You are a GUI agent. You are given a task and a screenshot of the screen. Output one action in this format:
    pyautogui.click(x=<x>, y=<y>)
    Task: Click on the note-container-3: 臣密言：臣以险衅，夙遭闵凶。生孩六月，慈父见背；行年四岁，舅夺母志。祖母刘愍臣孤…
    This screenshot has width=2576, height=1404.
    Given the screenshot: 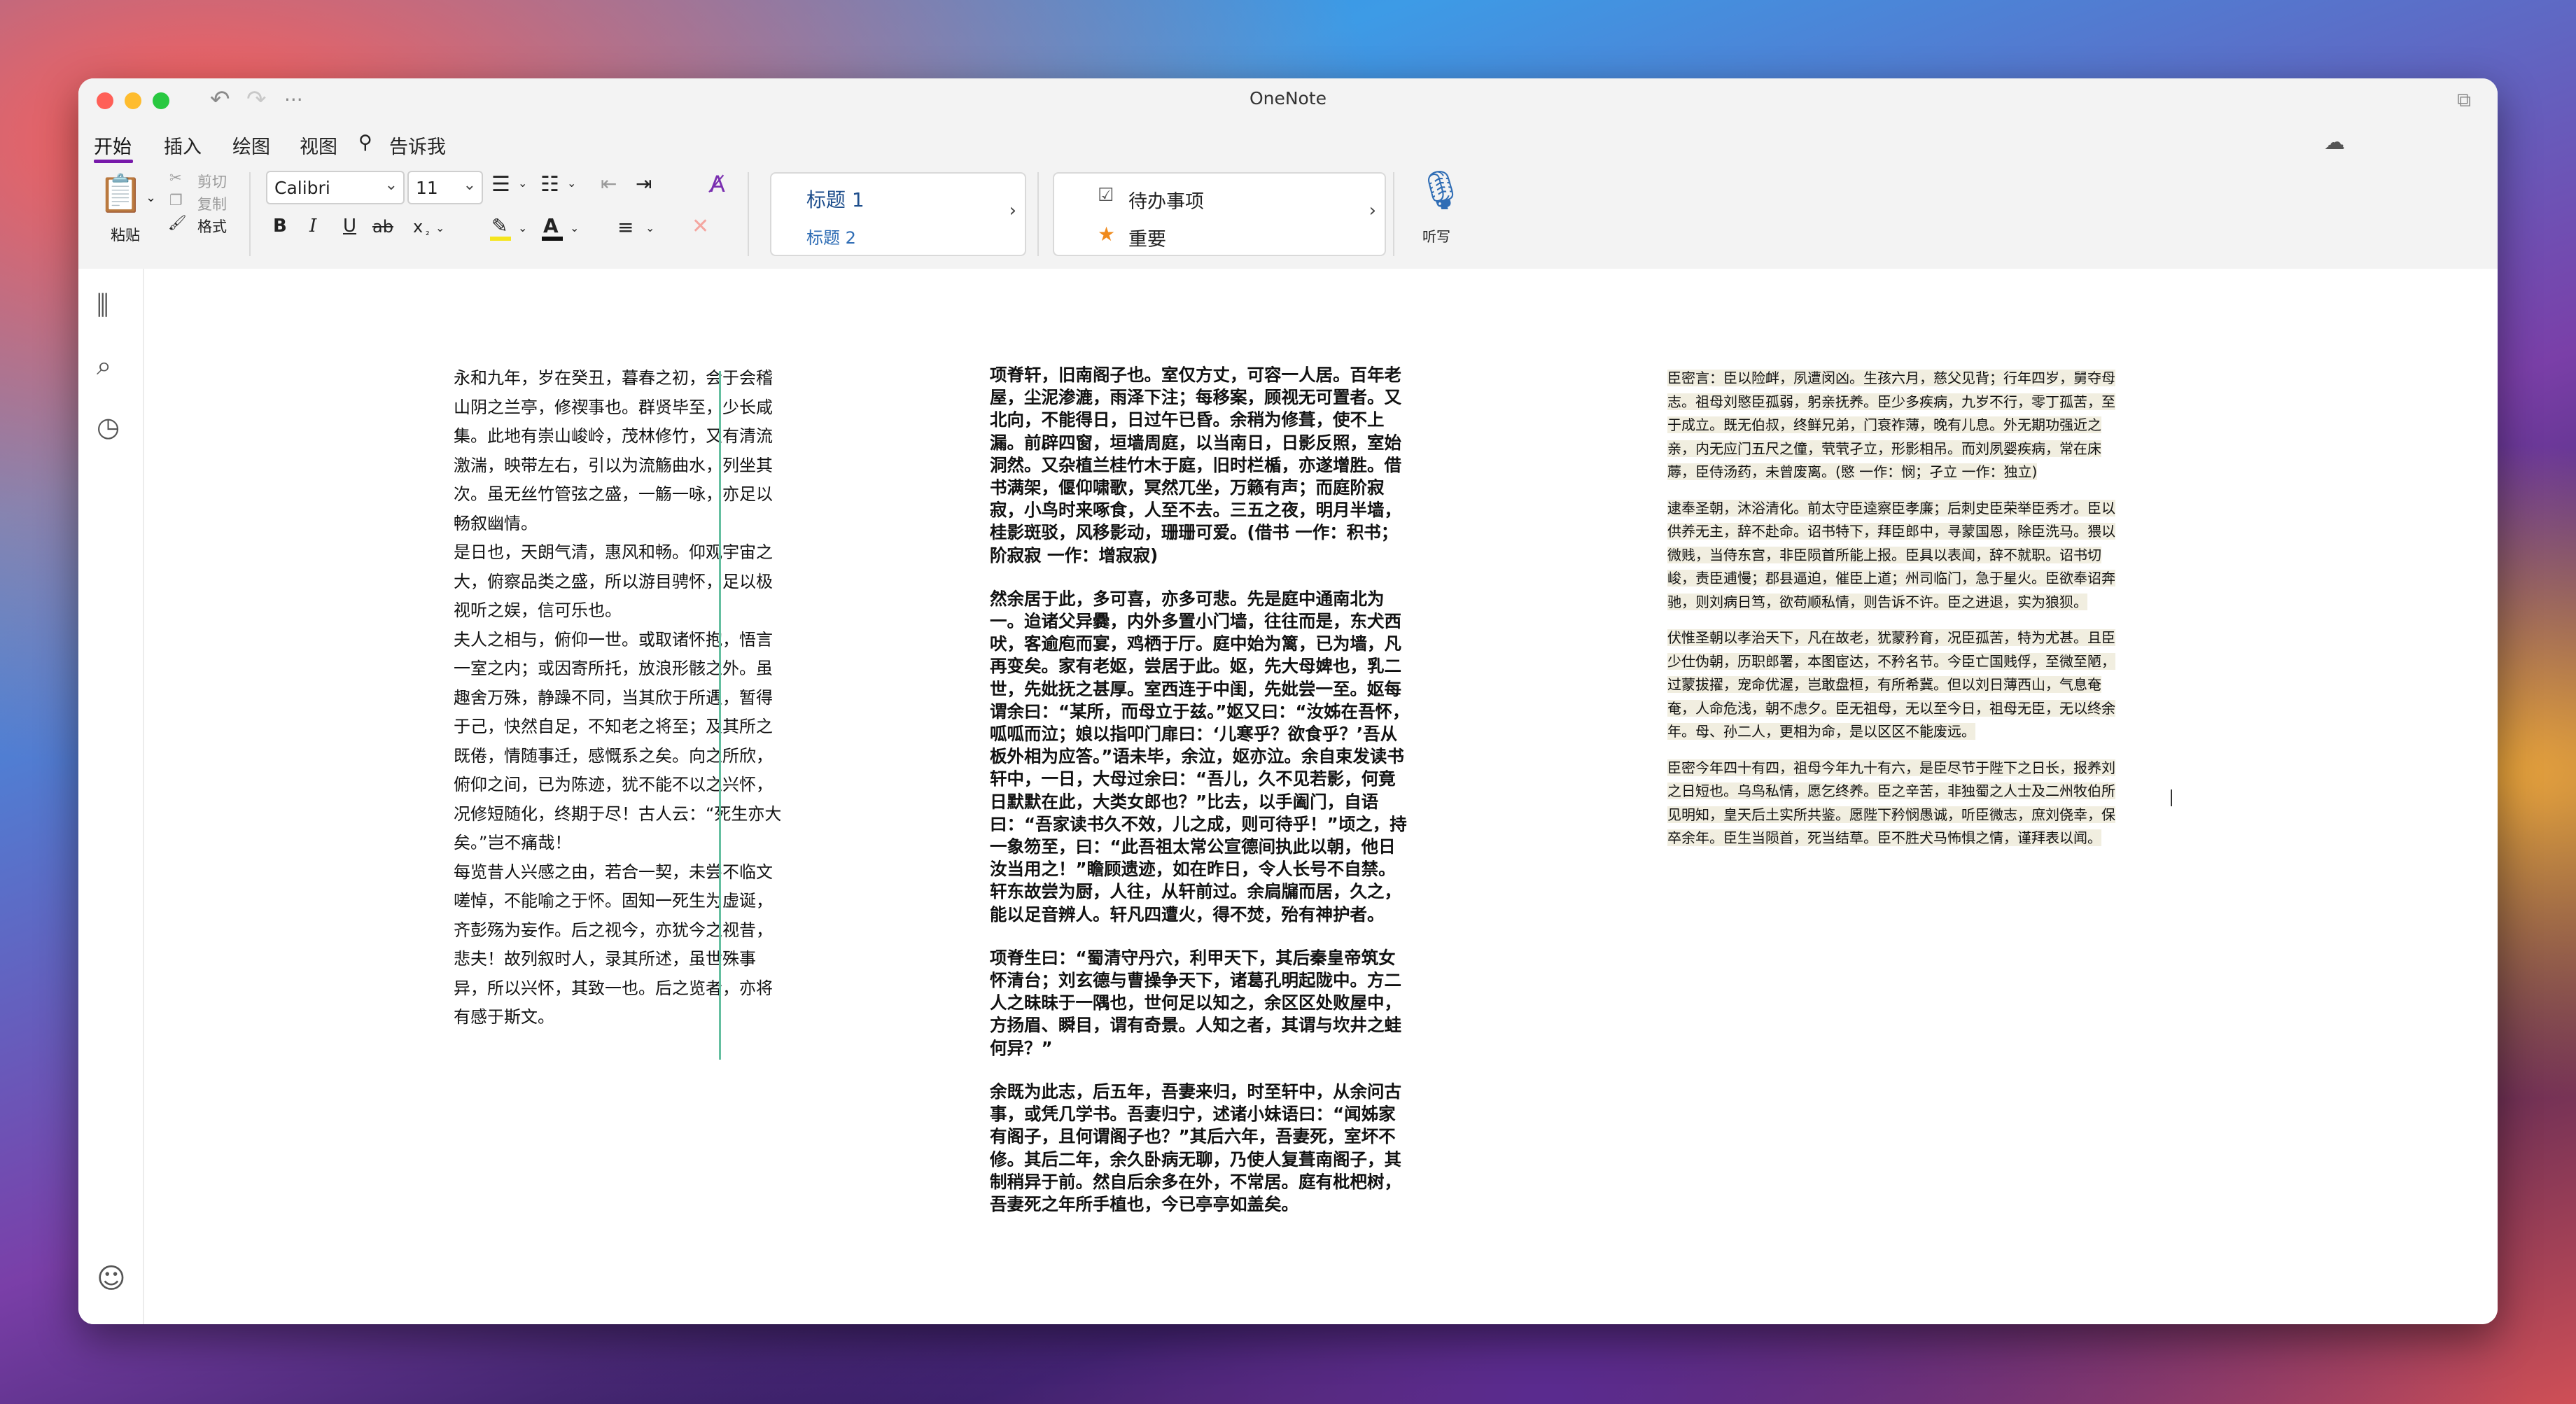 What is the action you would take?
    pyautogui.click(x=1892, y=615)
    